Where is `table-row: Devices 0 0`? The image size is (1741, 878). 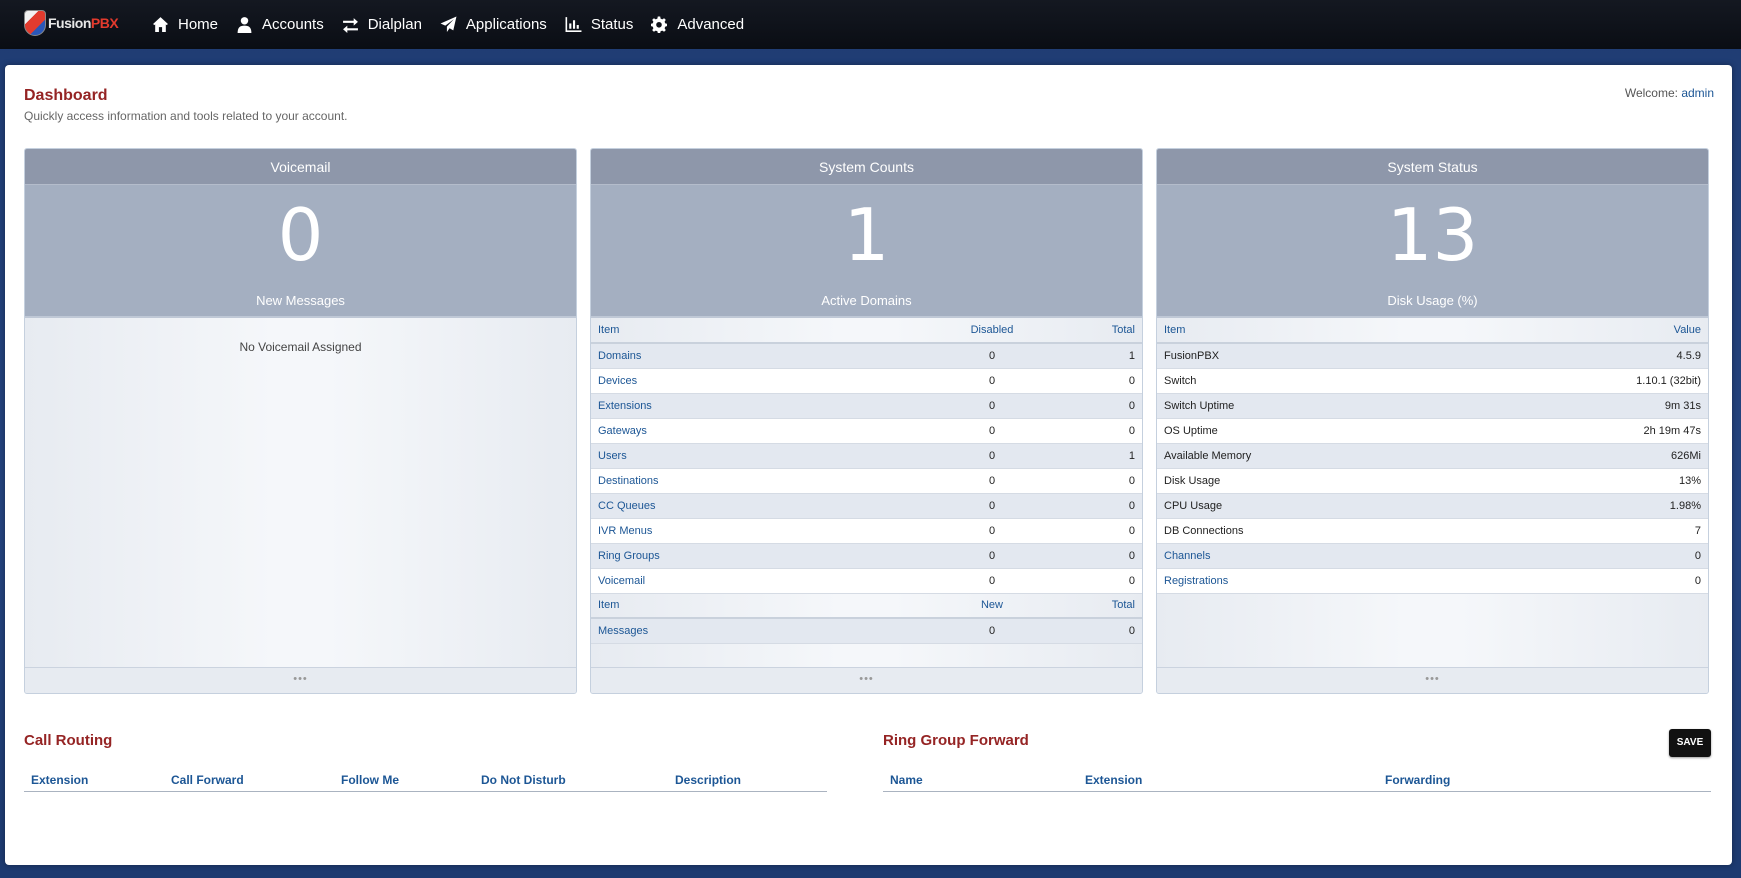 table-row: Devices 0 0 is located at coordinates (866, 381).